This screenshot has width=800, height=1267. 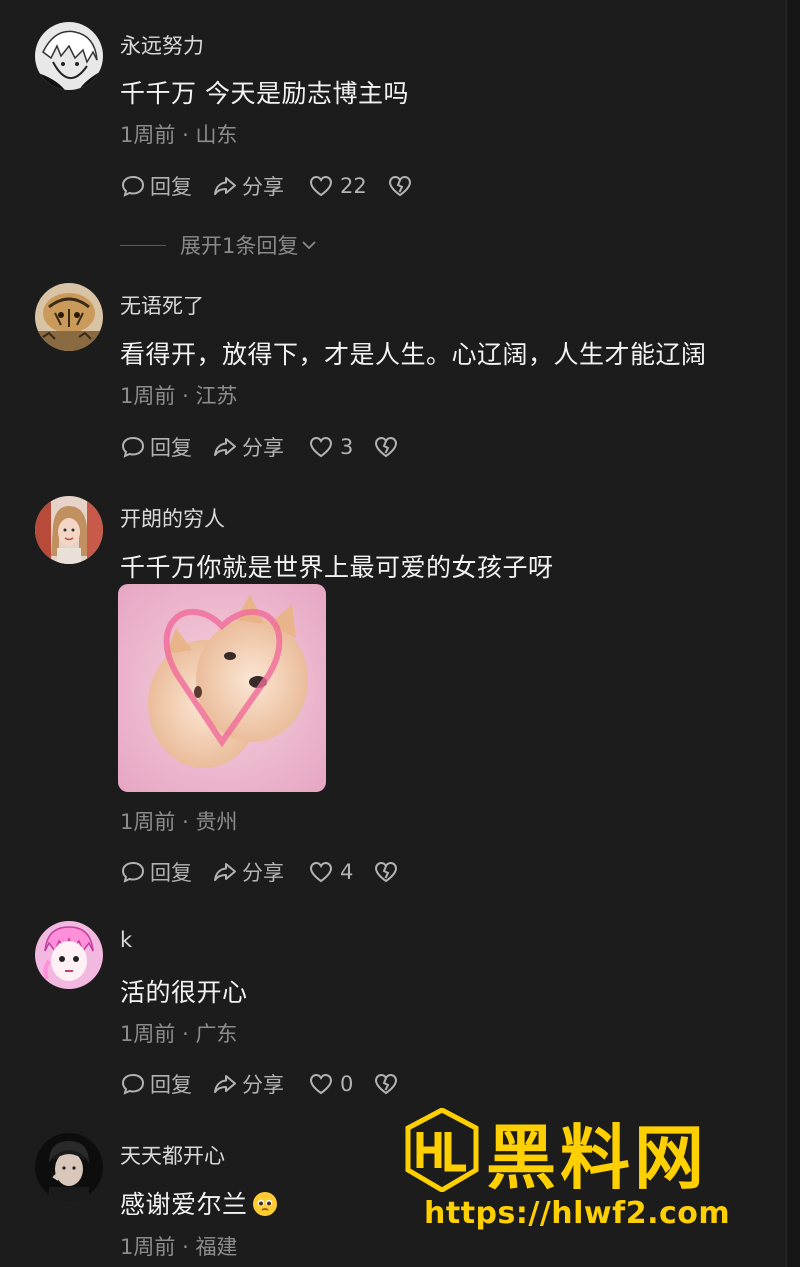 I want to click on username: 开朗的穷人, so click(x=172, y=518).